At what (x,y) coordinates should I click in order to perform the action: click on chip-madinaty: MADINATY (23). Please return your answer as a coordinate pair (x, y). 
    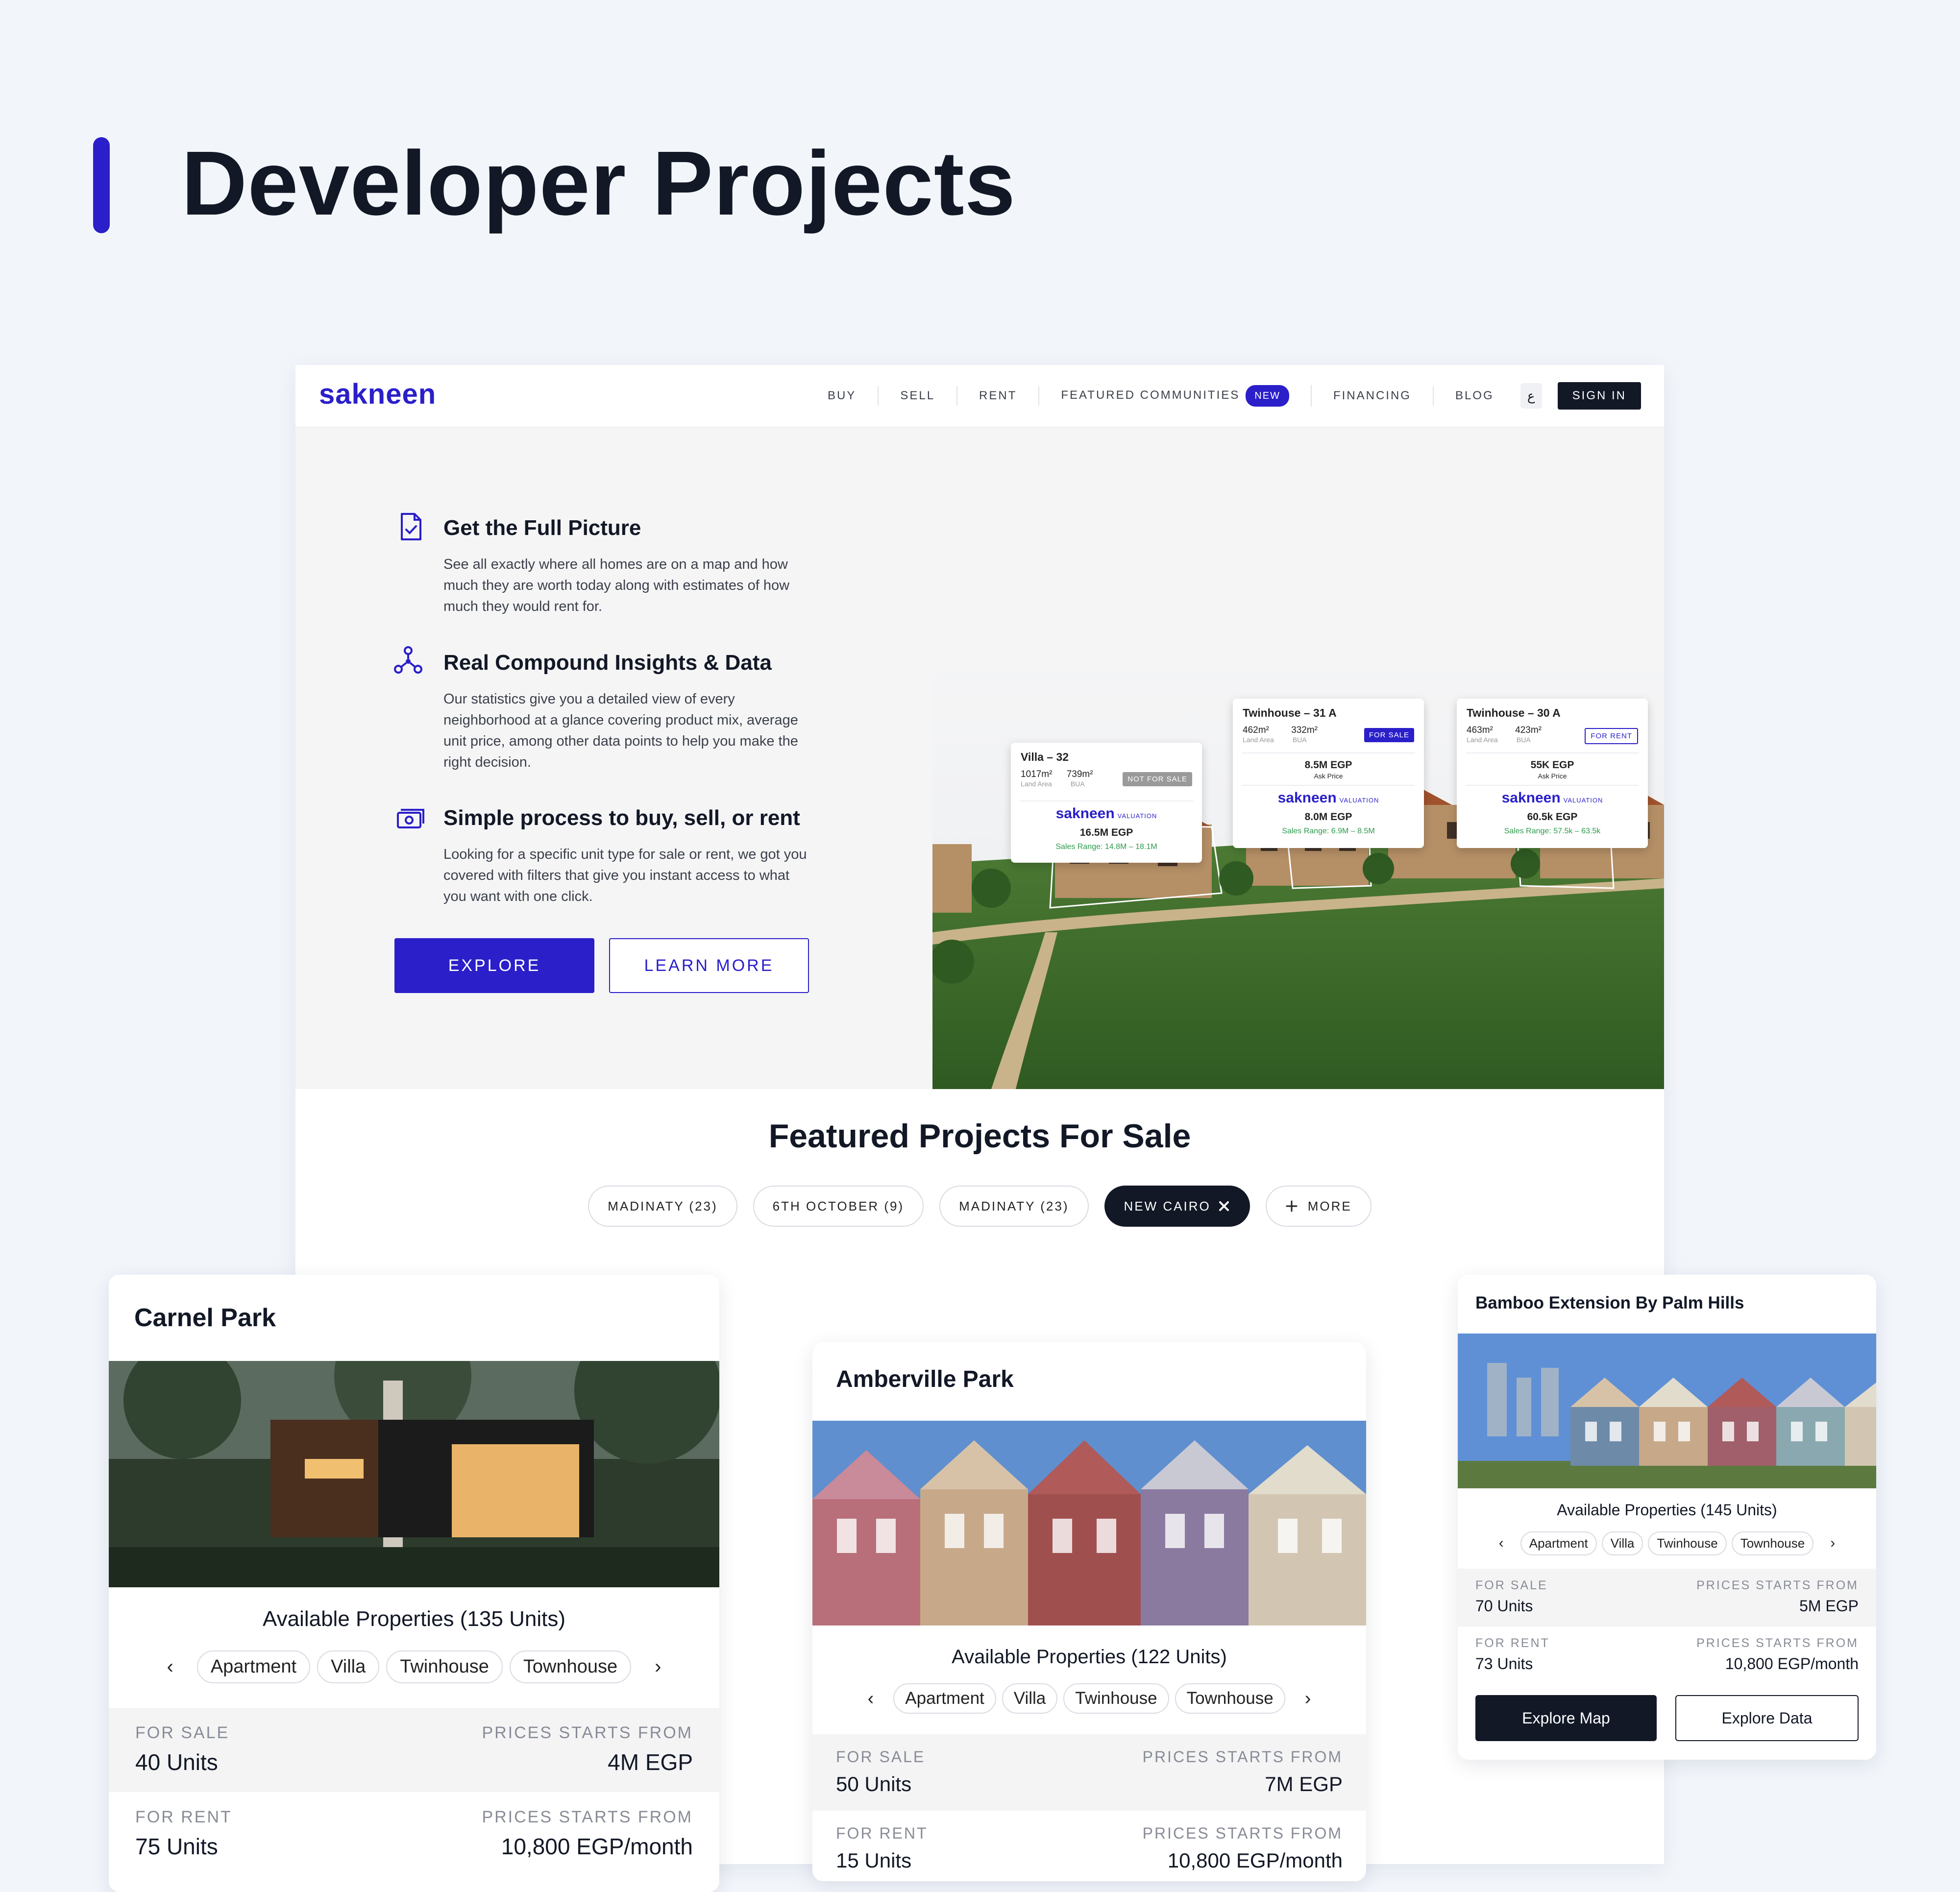
    Looking at the image, I should click on (662, 1206).